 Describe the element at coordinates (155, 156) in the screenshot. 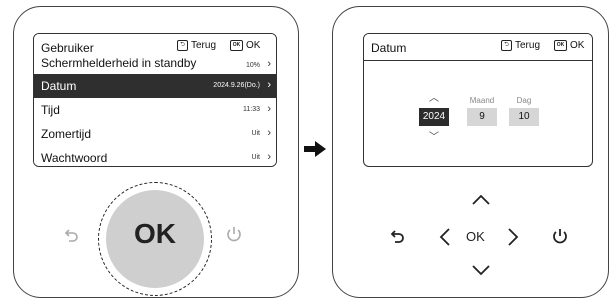

I see `list-item: Wachtwoord Uit ›` at that location.